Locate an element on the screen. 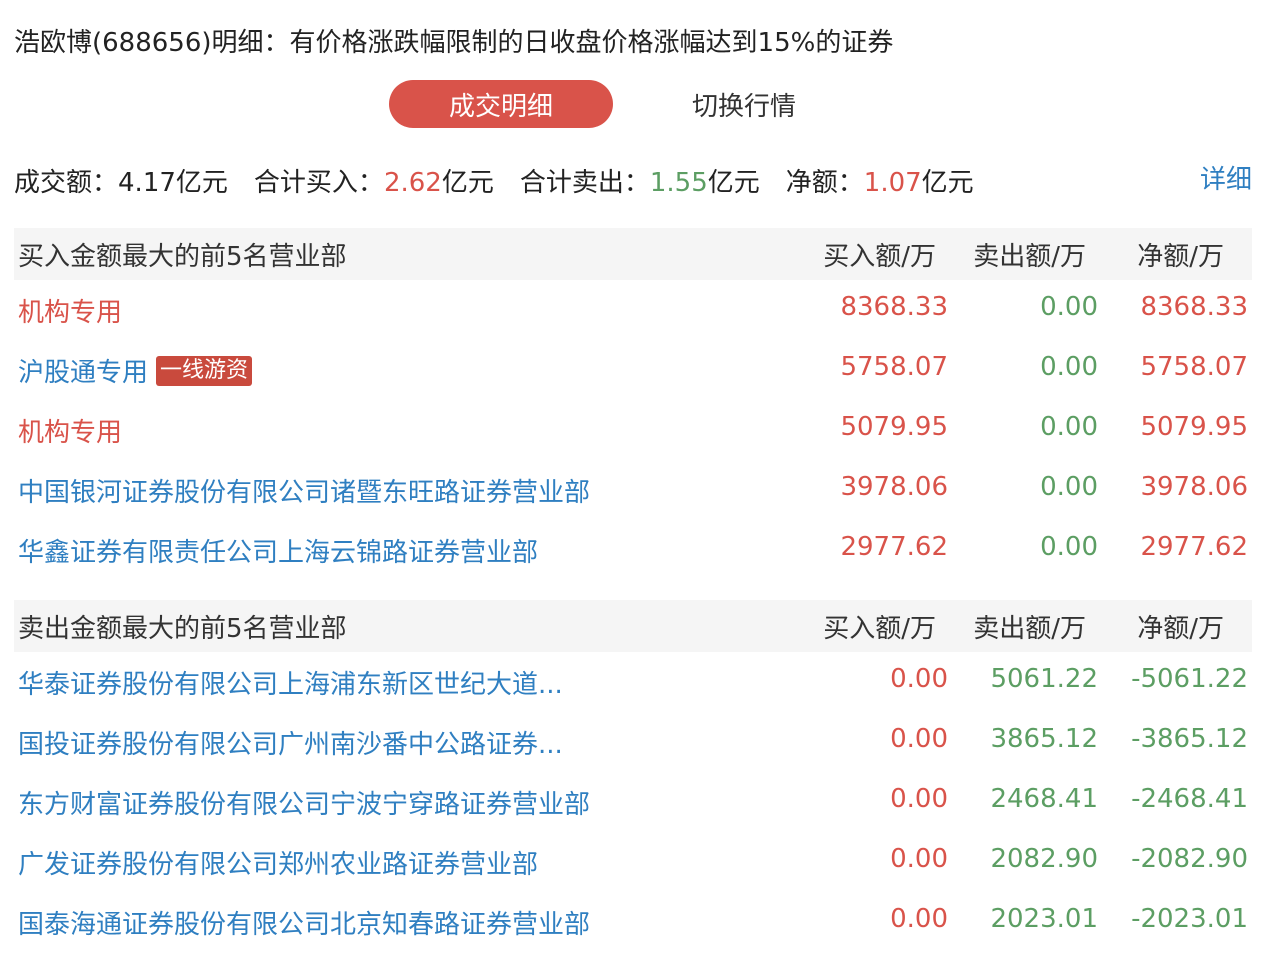 Image resolution: width=1272 pixels, height=968 pixels. total-sell-summary: 合计卖出：1.55亿元 is located at coordinates (640, 180).